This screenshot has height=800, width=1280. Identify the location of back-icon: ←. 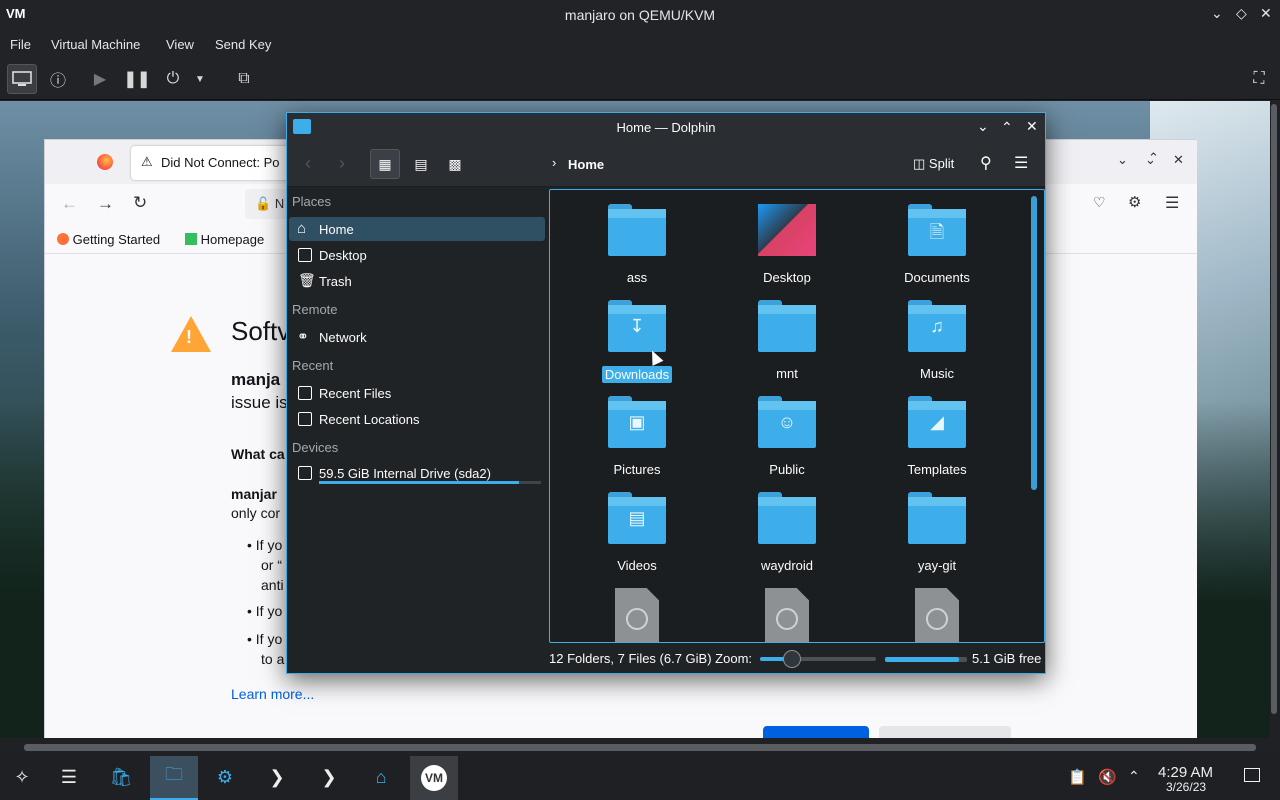
(69, 204).